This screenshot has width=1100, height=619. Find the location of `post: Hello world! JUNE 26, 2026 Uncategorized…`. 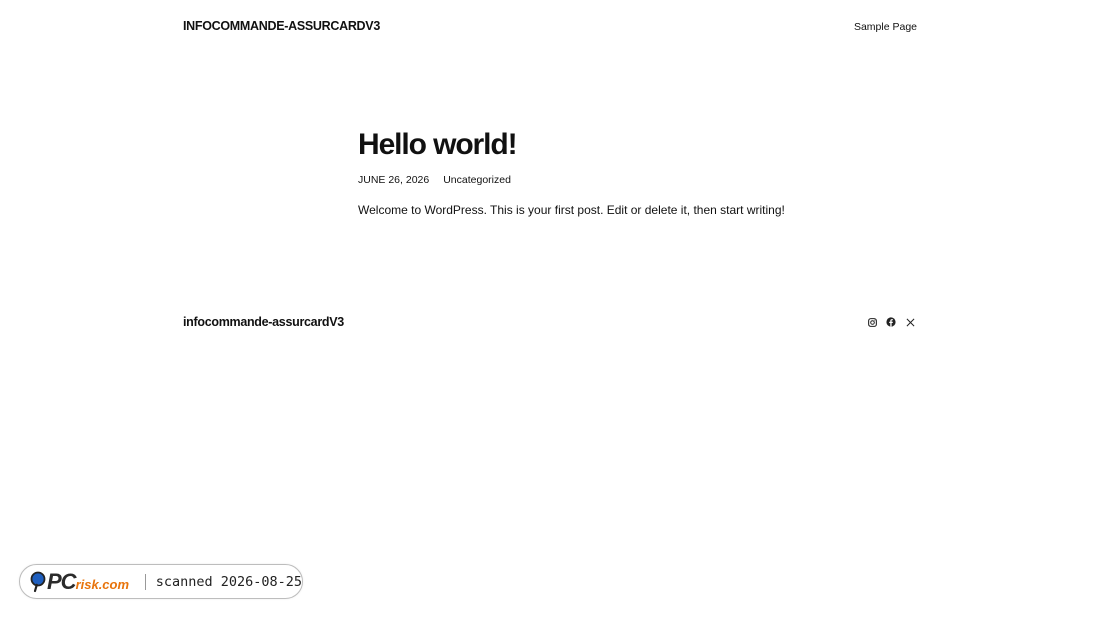

post: Hello world! JUNE 26, 2026 Uncategorized… is located at coordinates (638, 176).